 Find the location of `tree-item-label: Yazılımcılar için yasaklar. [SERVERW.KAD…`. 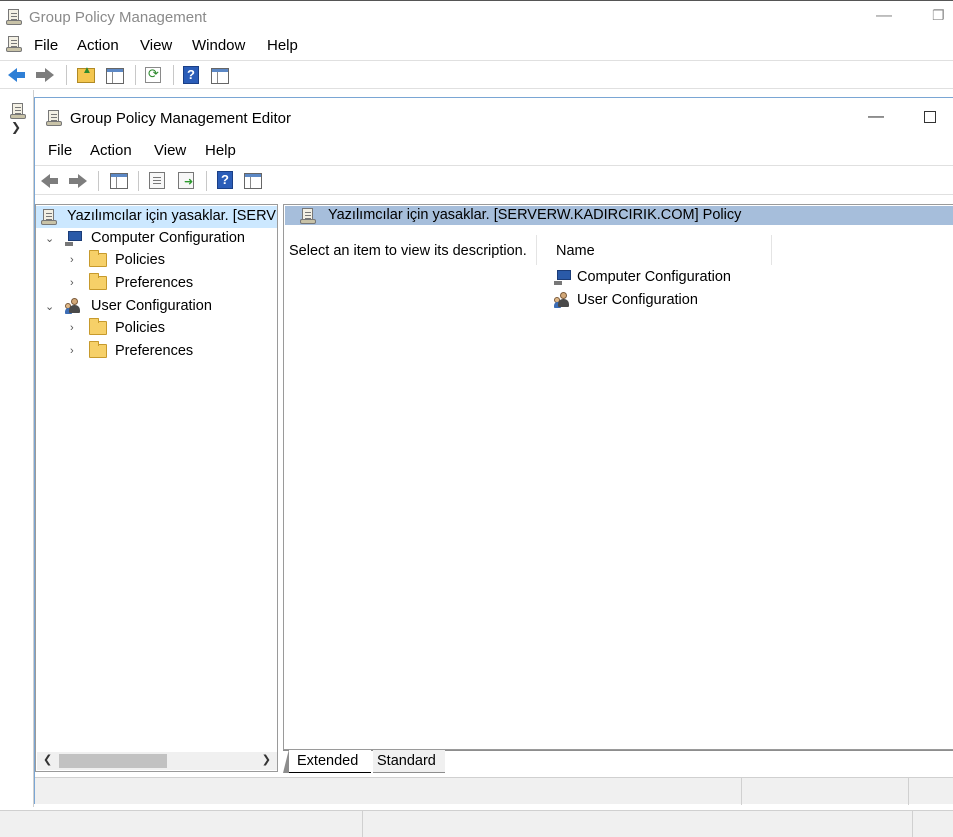

tree-item-label: Yazılımcılar için yasaklar. [SERVERW.KAD… is located at coordinates (172, 216).